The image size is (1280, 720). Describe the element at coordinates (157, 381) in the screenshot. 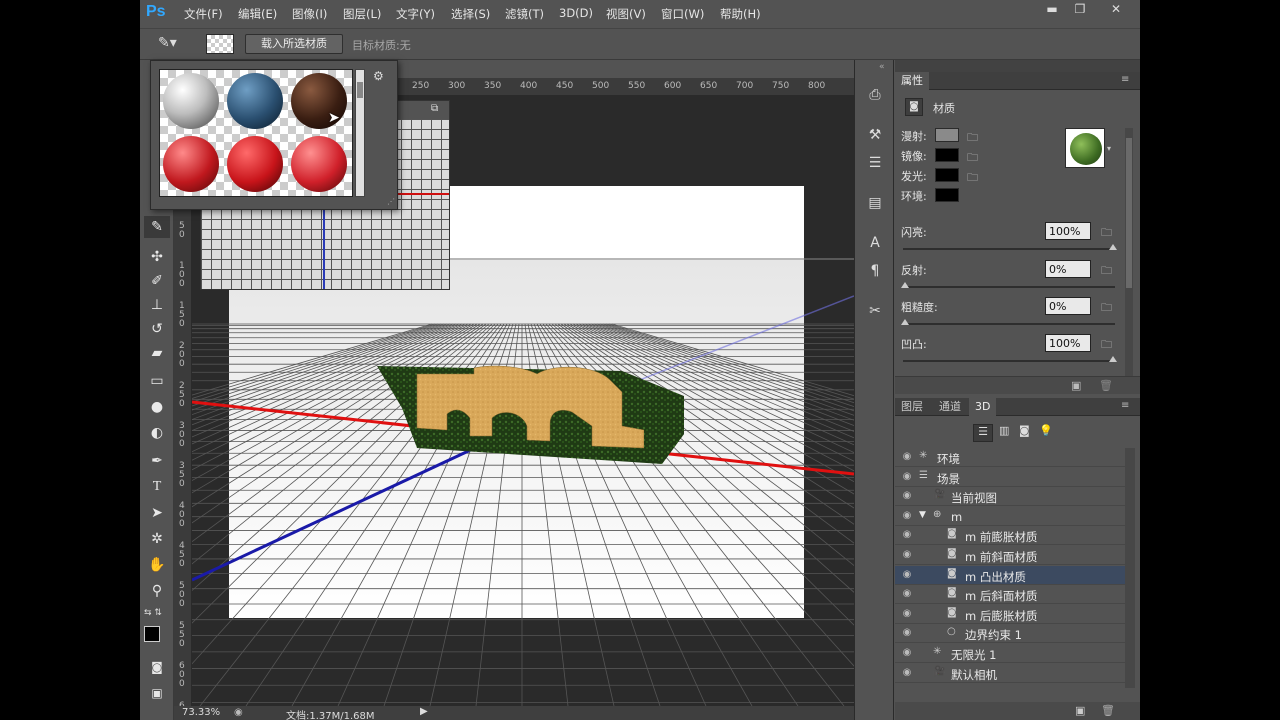

I see `gradient-icon: ▭` at that location.